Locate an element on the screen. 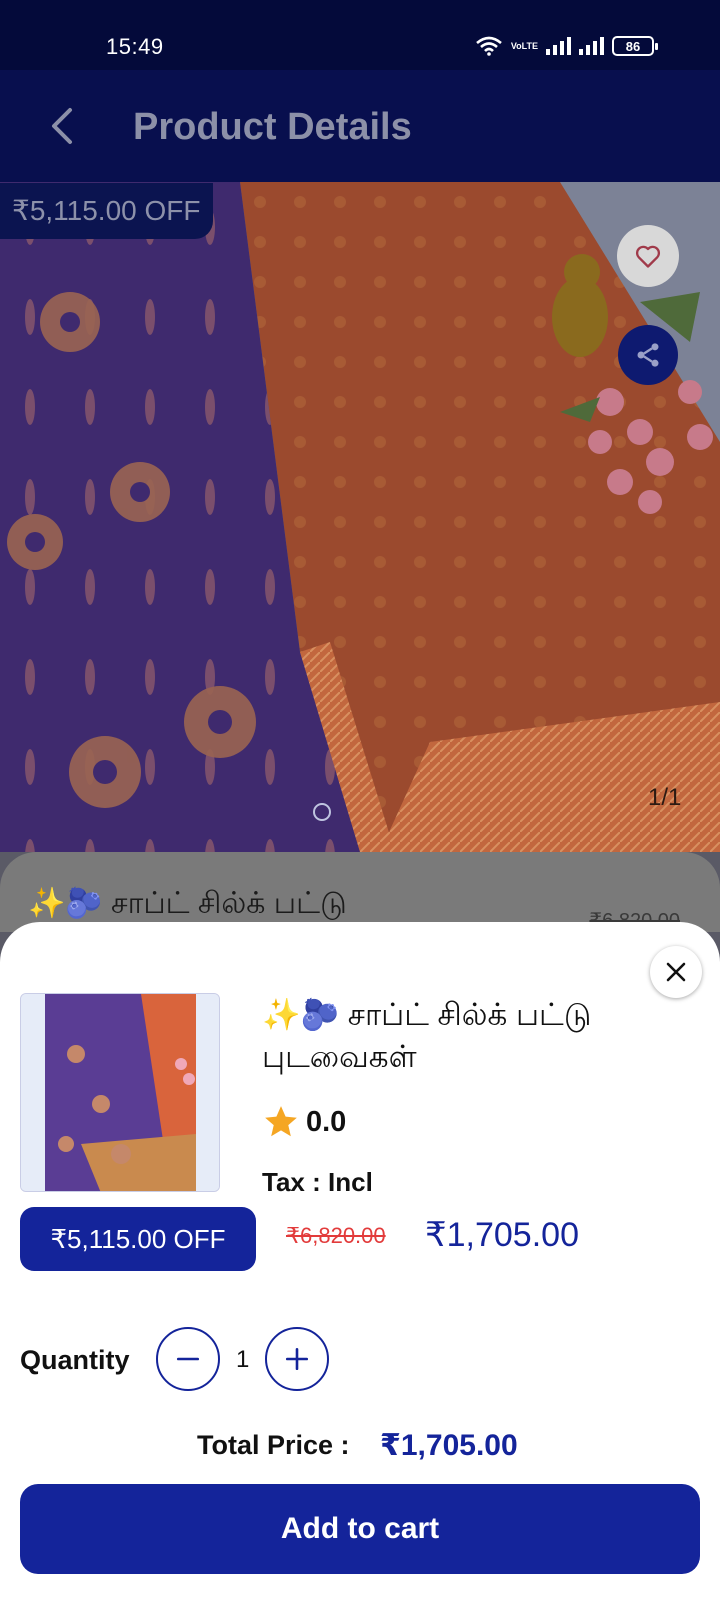 This screenshot has height=1600, width=720. volte-icon: VoLTE is located at coordinates (524, 45).